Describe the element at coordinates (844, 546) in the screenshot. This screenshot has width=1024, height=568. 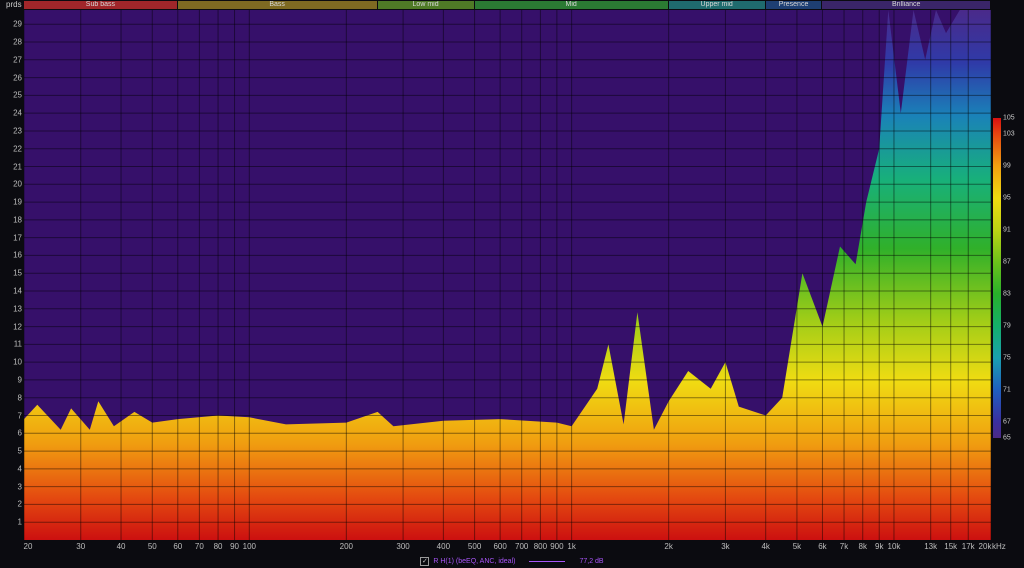
I see `x-tick-label: 7k` at that location.